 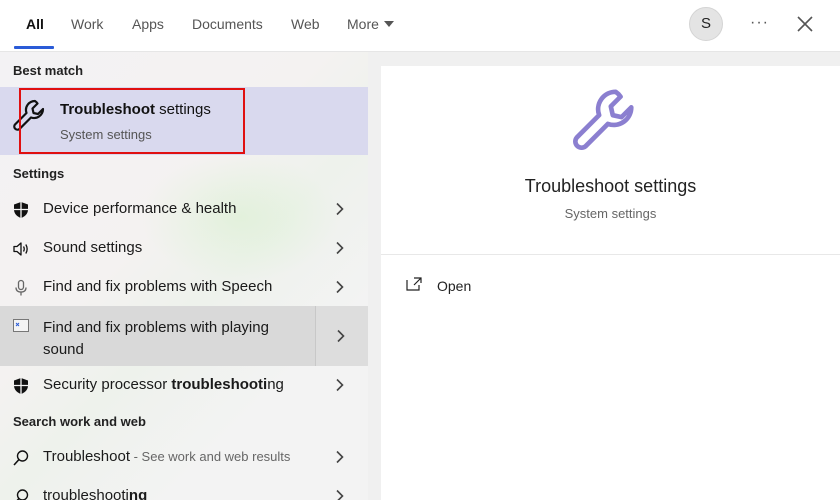 What do you see at coordinates (305, 26) in the screenshot?
I see `tab-web: Web` at bounding box center [305, 26].